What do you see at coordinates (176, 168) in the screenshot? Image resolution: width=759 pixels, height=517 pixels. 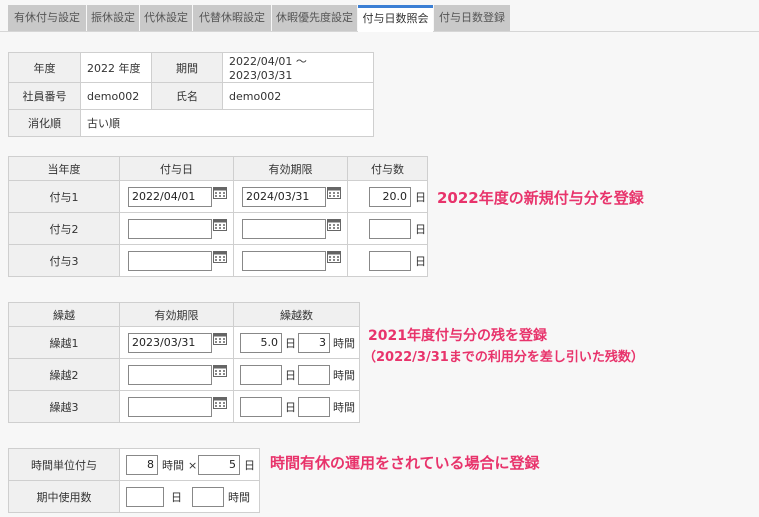 I see `grant-header-grant-date: 付与日` at bounding box center [176, 168].